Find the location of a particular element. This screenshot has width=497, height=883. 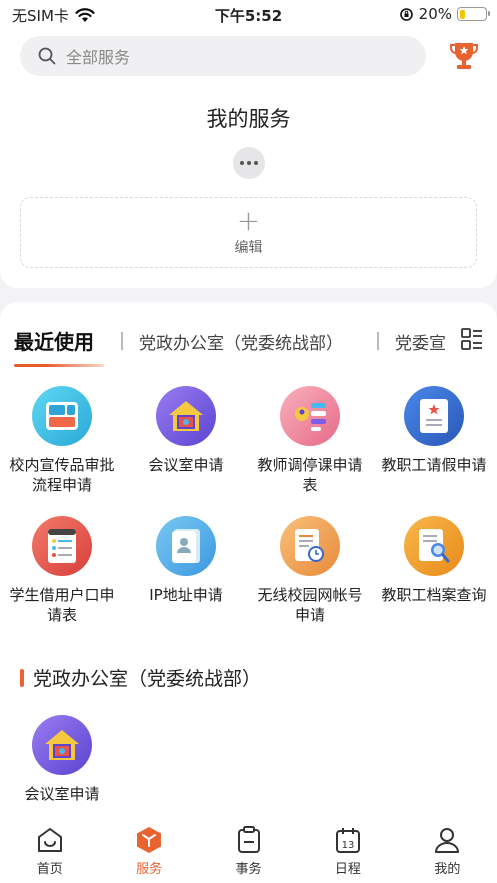

search-icon is located at coordinates (47, 56).